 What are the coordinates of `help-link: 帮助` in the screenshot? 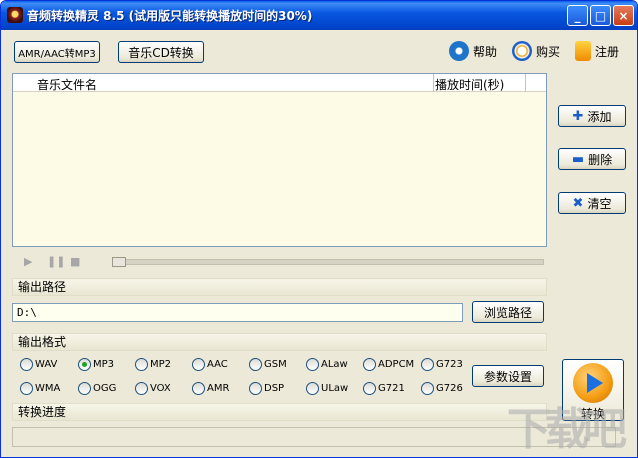 It's located at (473, 51).